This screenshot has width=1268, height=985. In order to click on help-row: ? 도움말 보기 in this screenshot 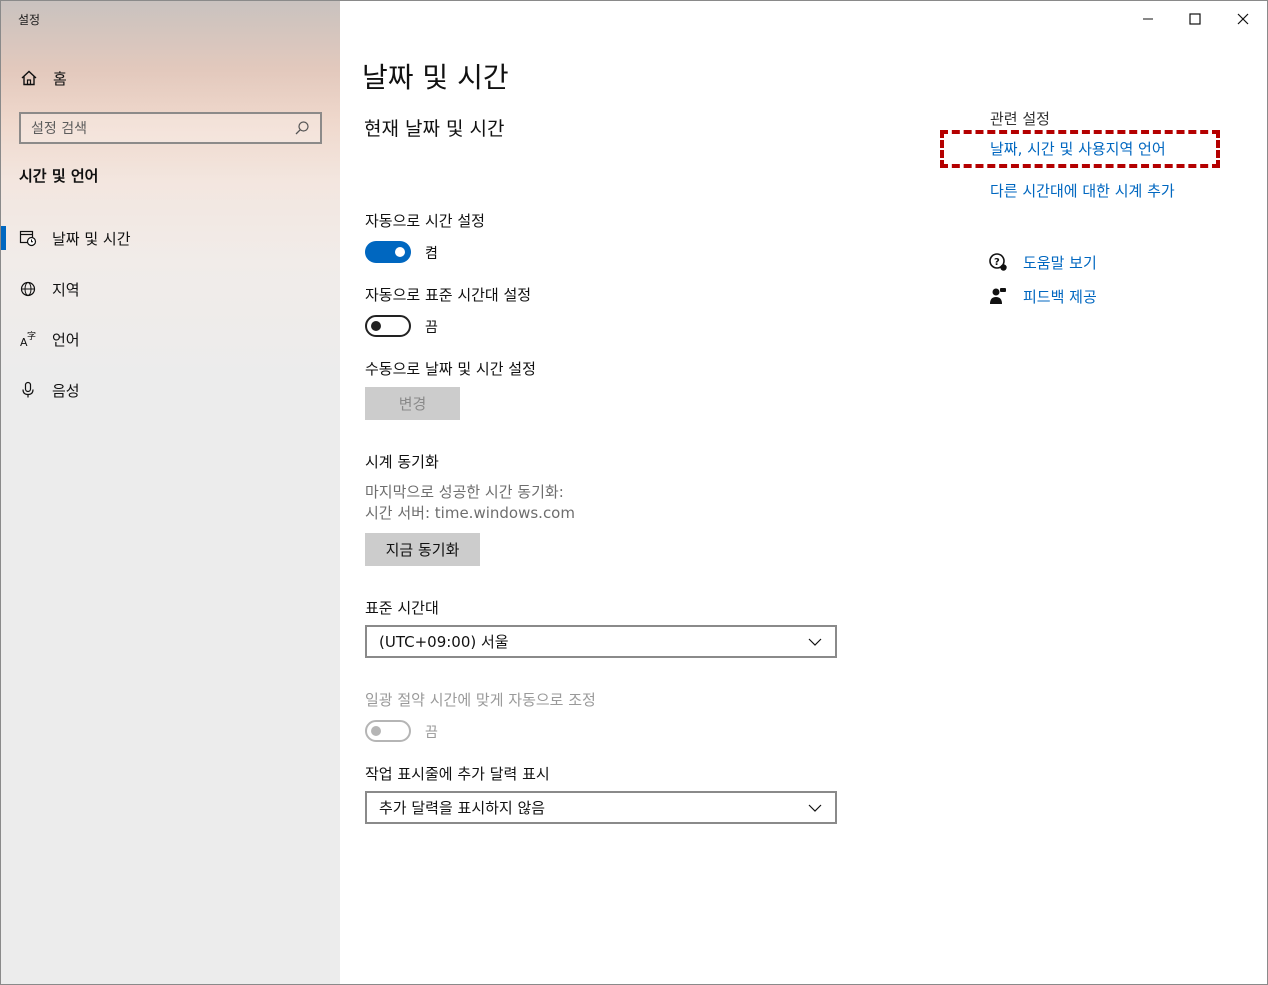, I will do `click(1042, 262)`.